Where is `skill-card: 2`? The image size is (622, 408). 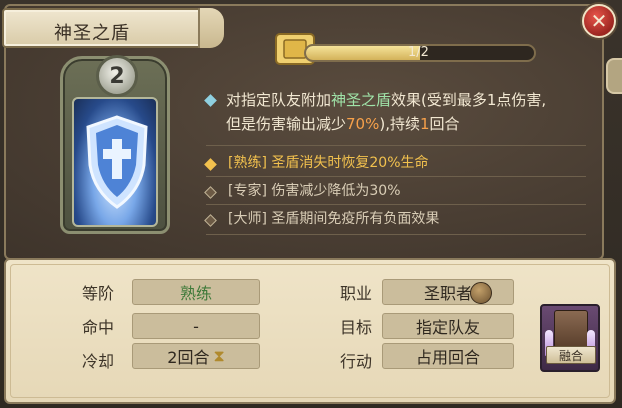 skill-card: 2 is located at coordinates (115, 144).